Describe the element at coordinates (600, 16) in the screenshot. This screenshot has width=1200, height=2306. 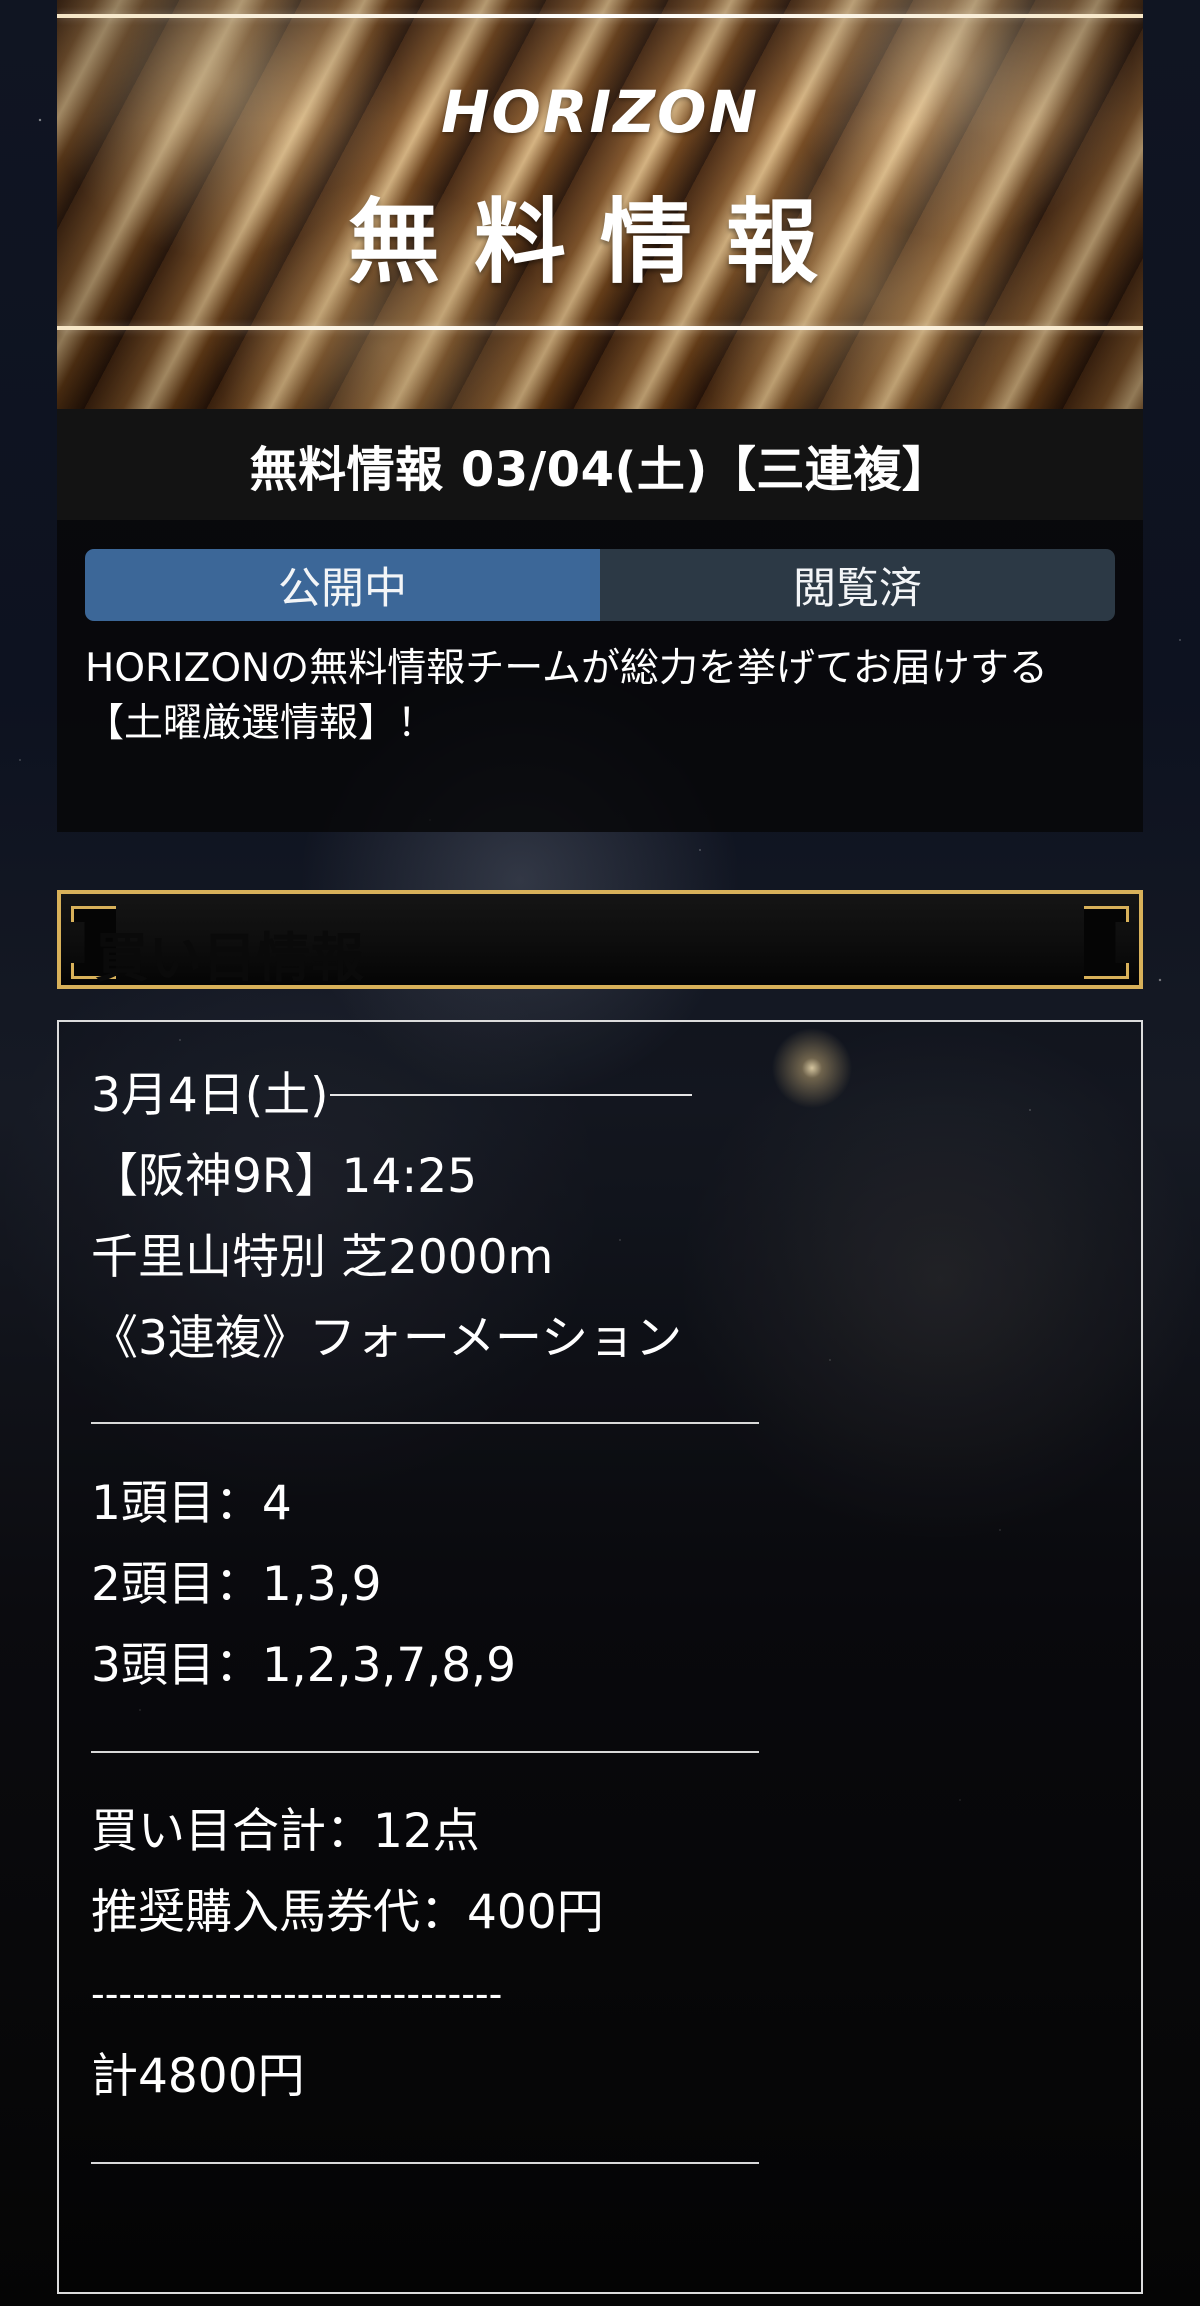
I see `hero-top-divider` at that location.